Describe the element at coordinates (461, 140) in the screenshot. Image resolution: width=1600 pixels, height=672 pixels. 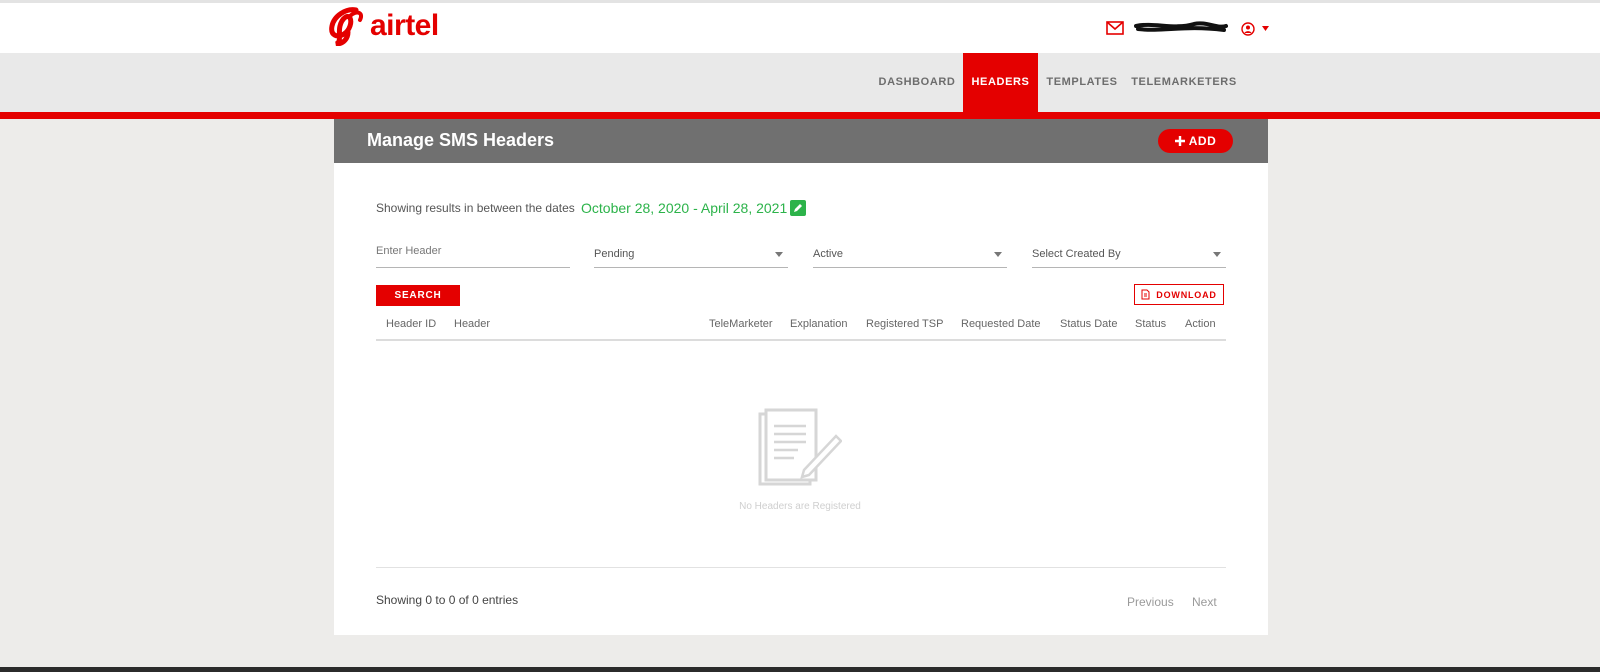
I see `page-title: Manage SMS Headers` at that location.